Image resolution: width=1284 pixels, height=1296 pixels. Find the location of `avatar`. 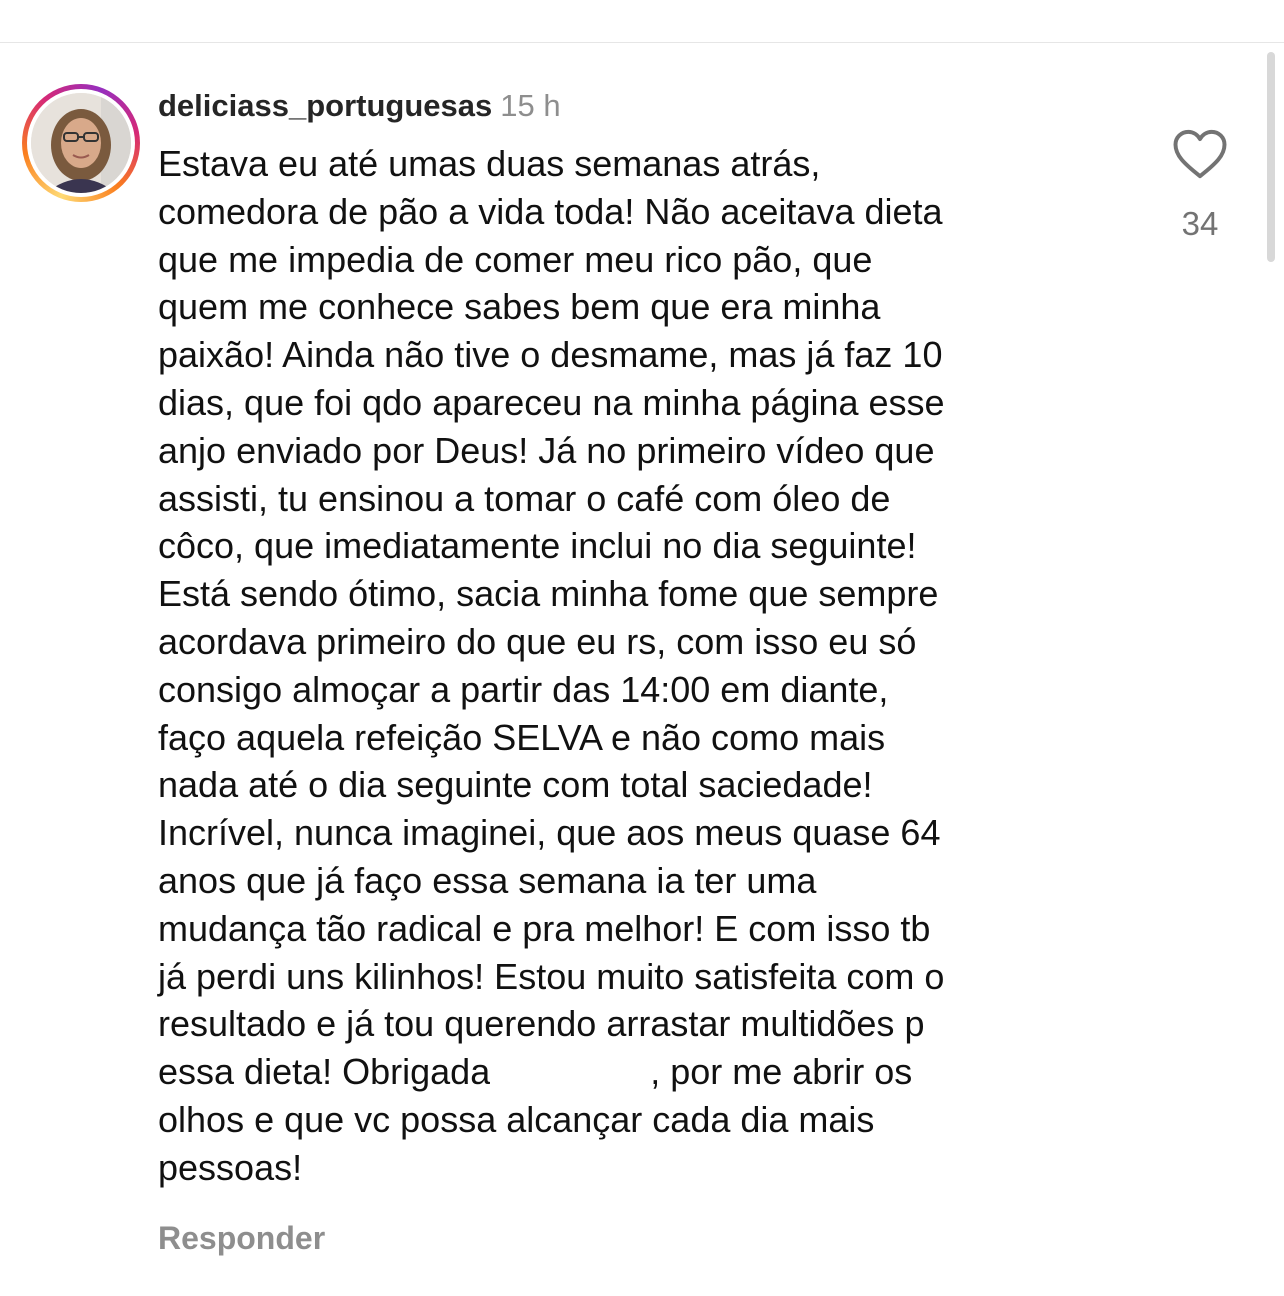

avatar is located at coordinates (81, 143).